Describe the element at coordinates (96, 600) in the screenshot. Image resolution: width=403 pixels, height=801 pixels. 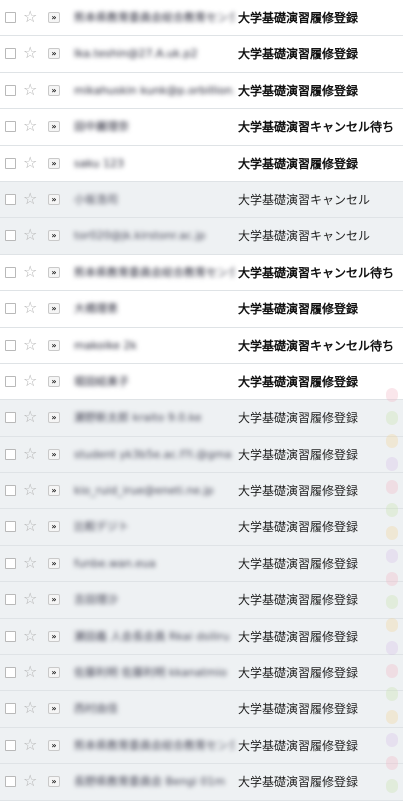
I see `sender-name: 吉田理沙` at that location.